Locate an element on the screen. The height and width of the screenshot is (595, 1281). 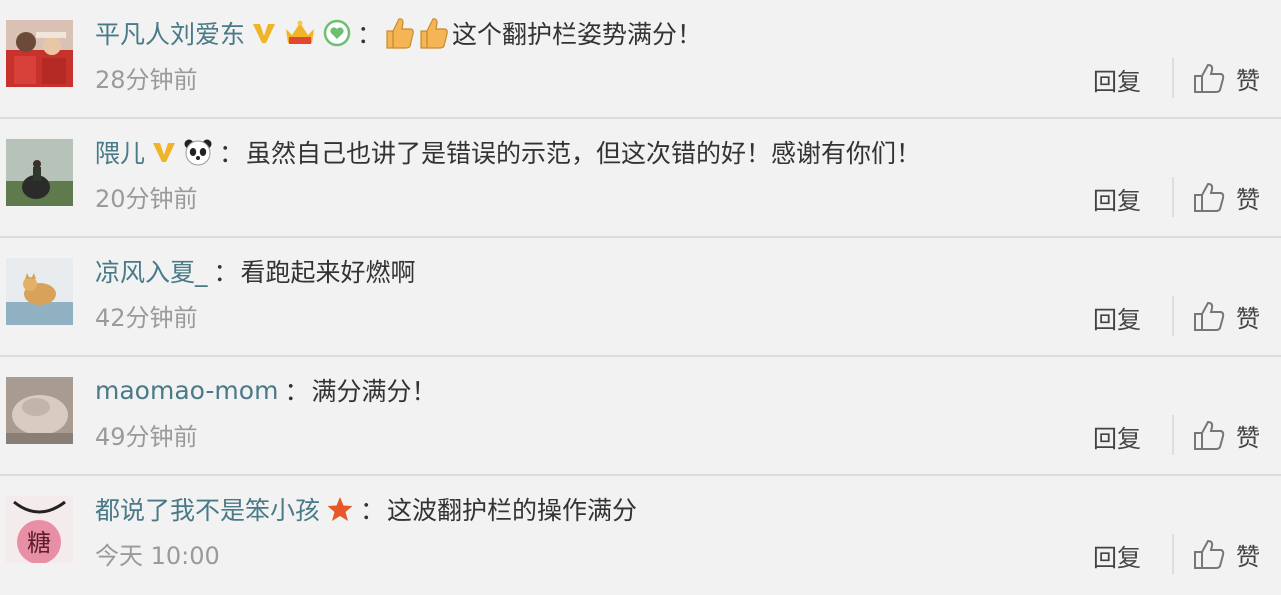
avatar: 糖 is located at coordinates (39, 529).